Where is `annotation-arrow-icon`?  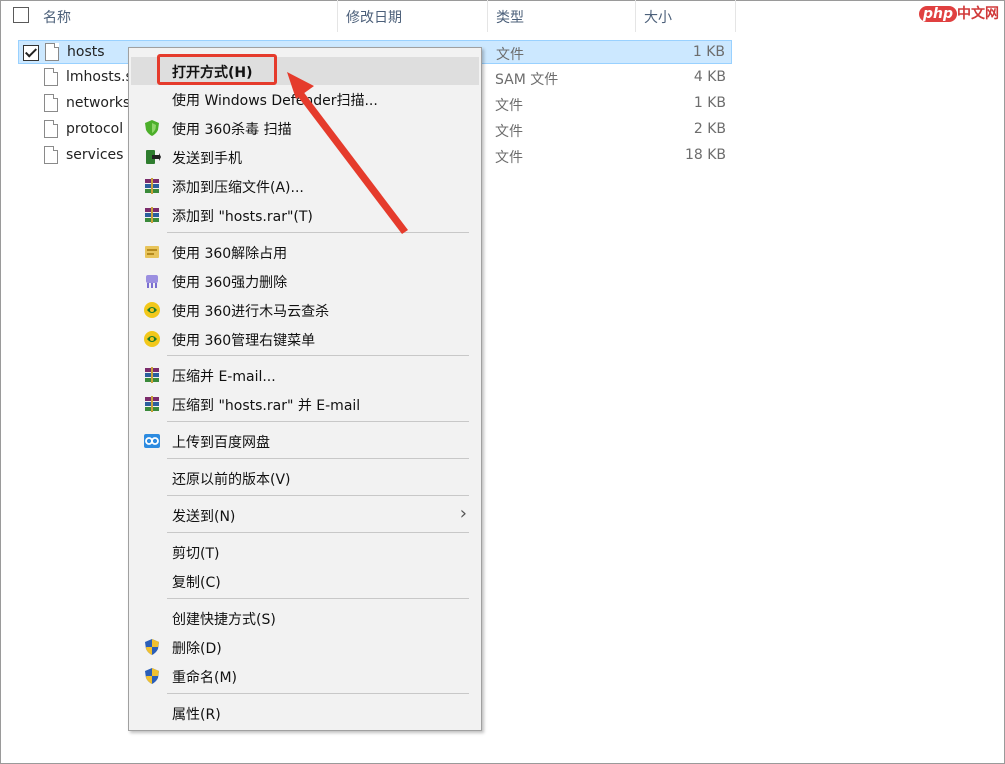 annotation-arrow-icon is located at coordinates (347, 153).